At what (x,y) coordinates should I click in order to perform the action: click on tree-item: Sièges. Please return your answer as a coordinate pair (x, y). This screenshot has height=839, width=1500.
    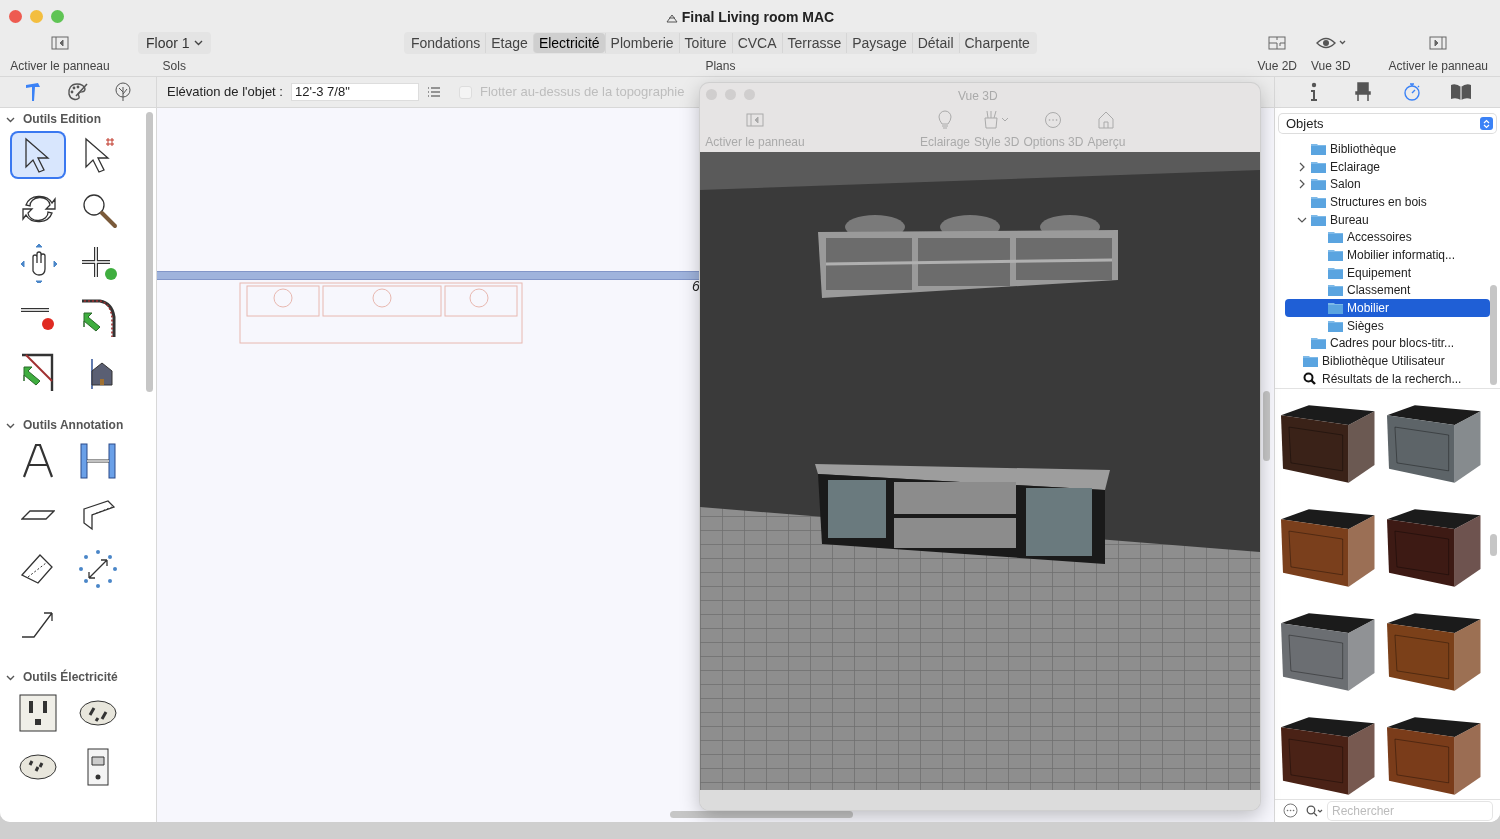
    Looking at the image, I should click on (1387, 325).